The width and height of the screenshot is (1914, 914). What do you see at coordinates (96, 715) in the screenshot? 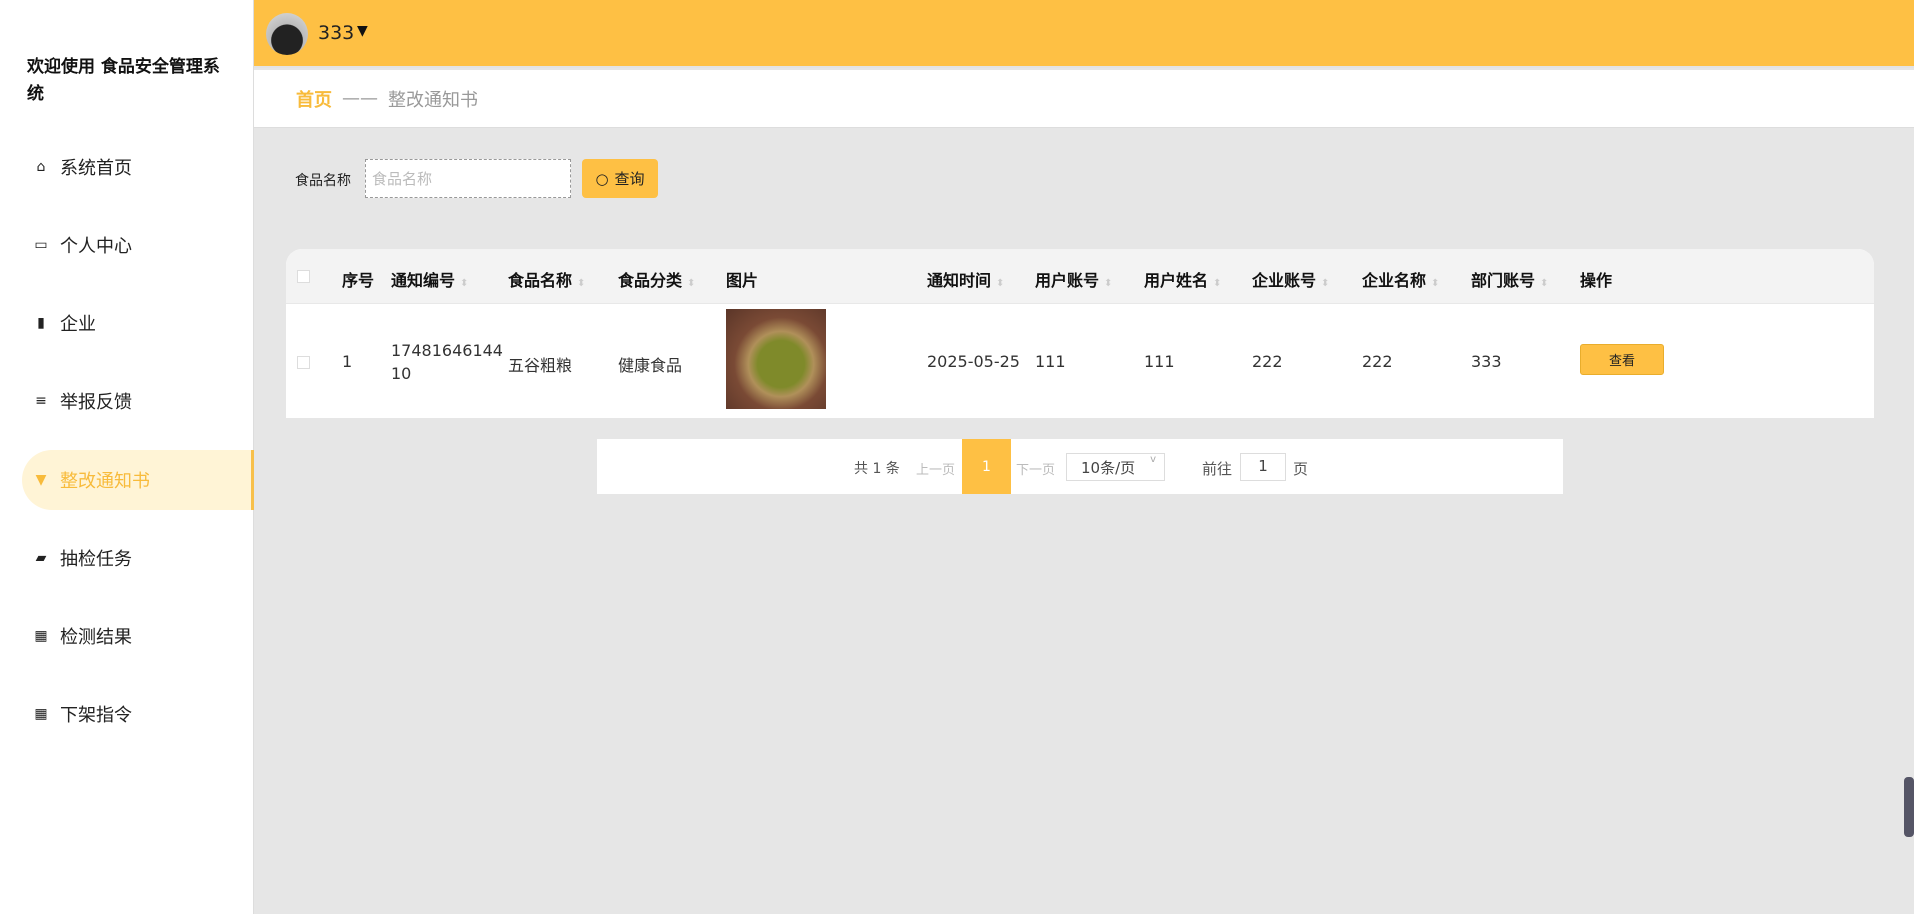
I see `sidebar-item-label: 下架指令` at bounding box center [96, 715].